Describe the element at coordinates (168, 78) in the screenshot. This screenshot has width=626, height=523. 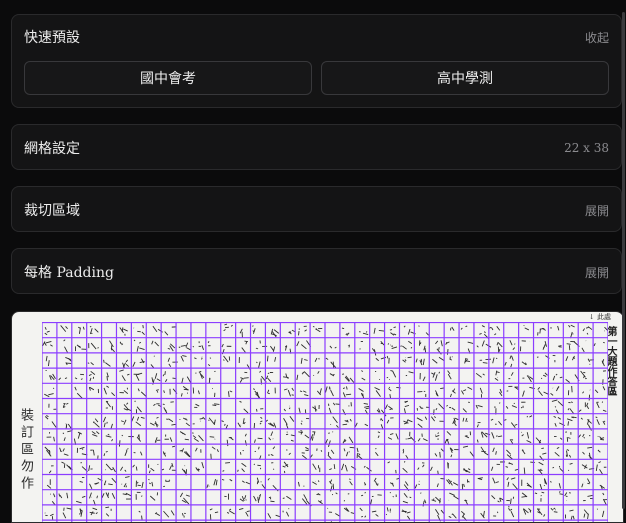
I see `preset-junior-high-button: 國中會考` at that location.